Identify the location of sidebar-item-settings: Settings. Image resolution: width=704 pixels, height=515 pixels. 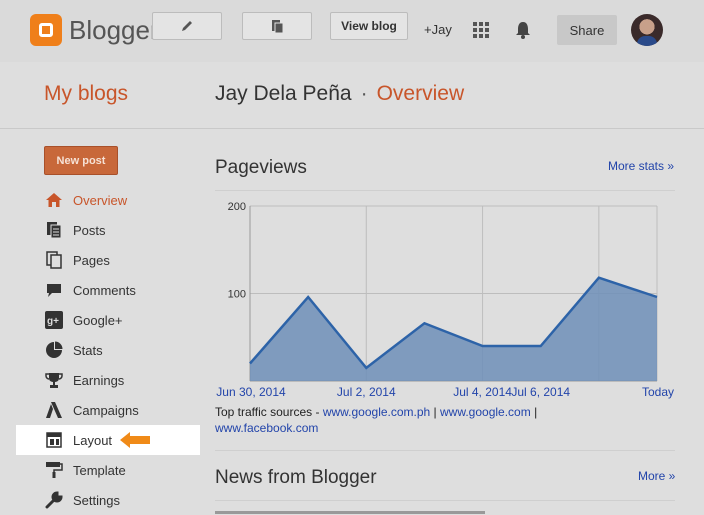
(100, 500).